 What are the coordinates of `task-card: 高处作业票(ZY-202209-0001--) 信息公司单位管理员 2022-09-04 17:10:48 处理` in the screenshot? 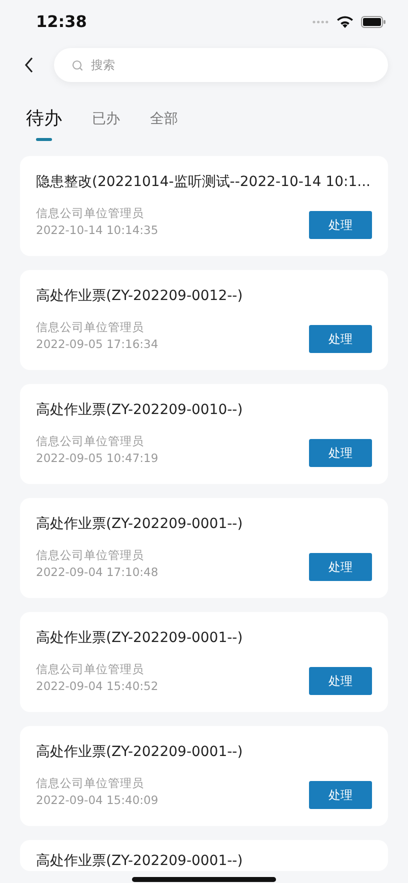 It's located at (204, 548).